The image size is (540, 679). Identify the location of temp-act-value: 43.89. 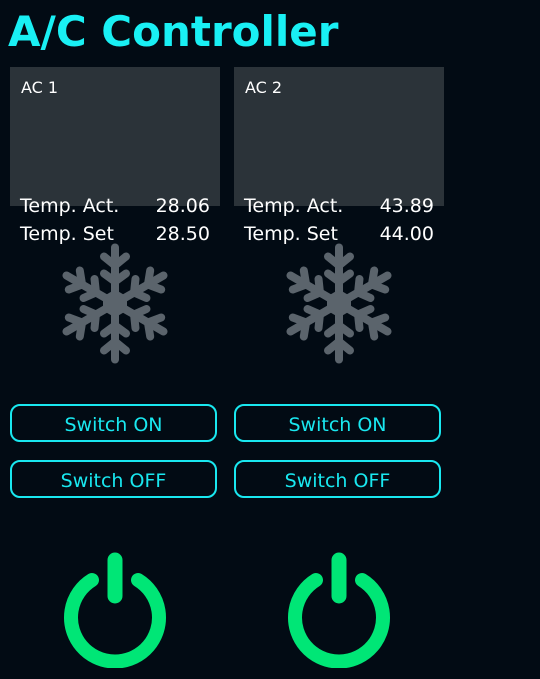
(406, 206).